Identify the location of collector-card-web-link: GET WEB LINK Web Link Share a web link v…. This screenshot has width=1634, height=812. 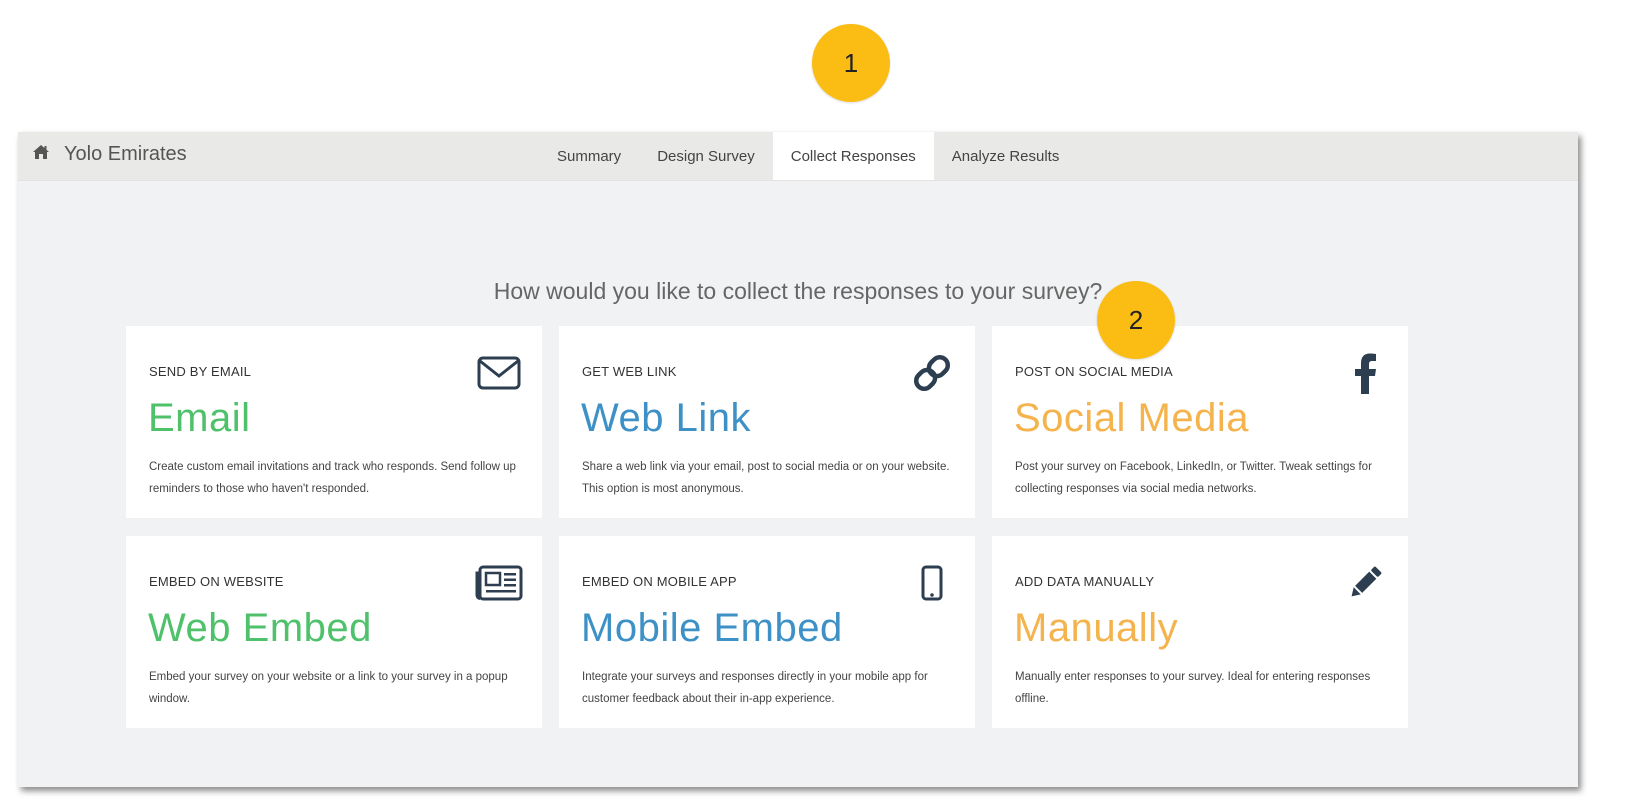
(767, 422).